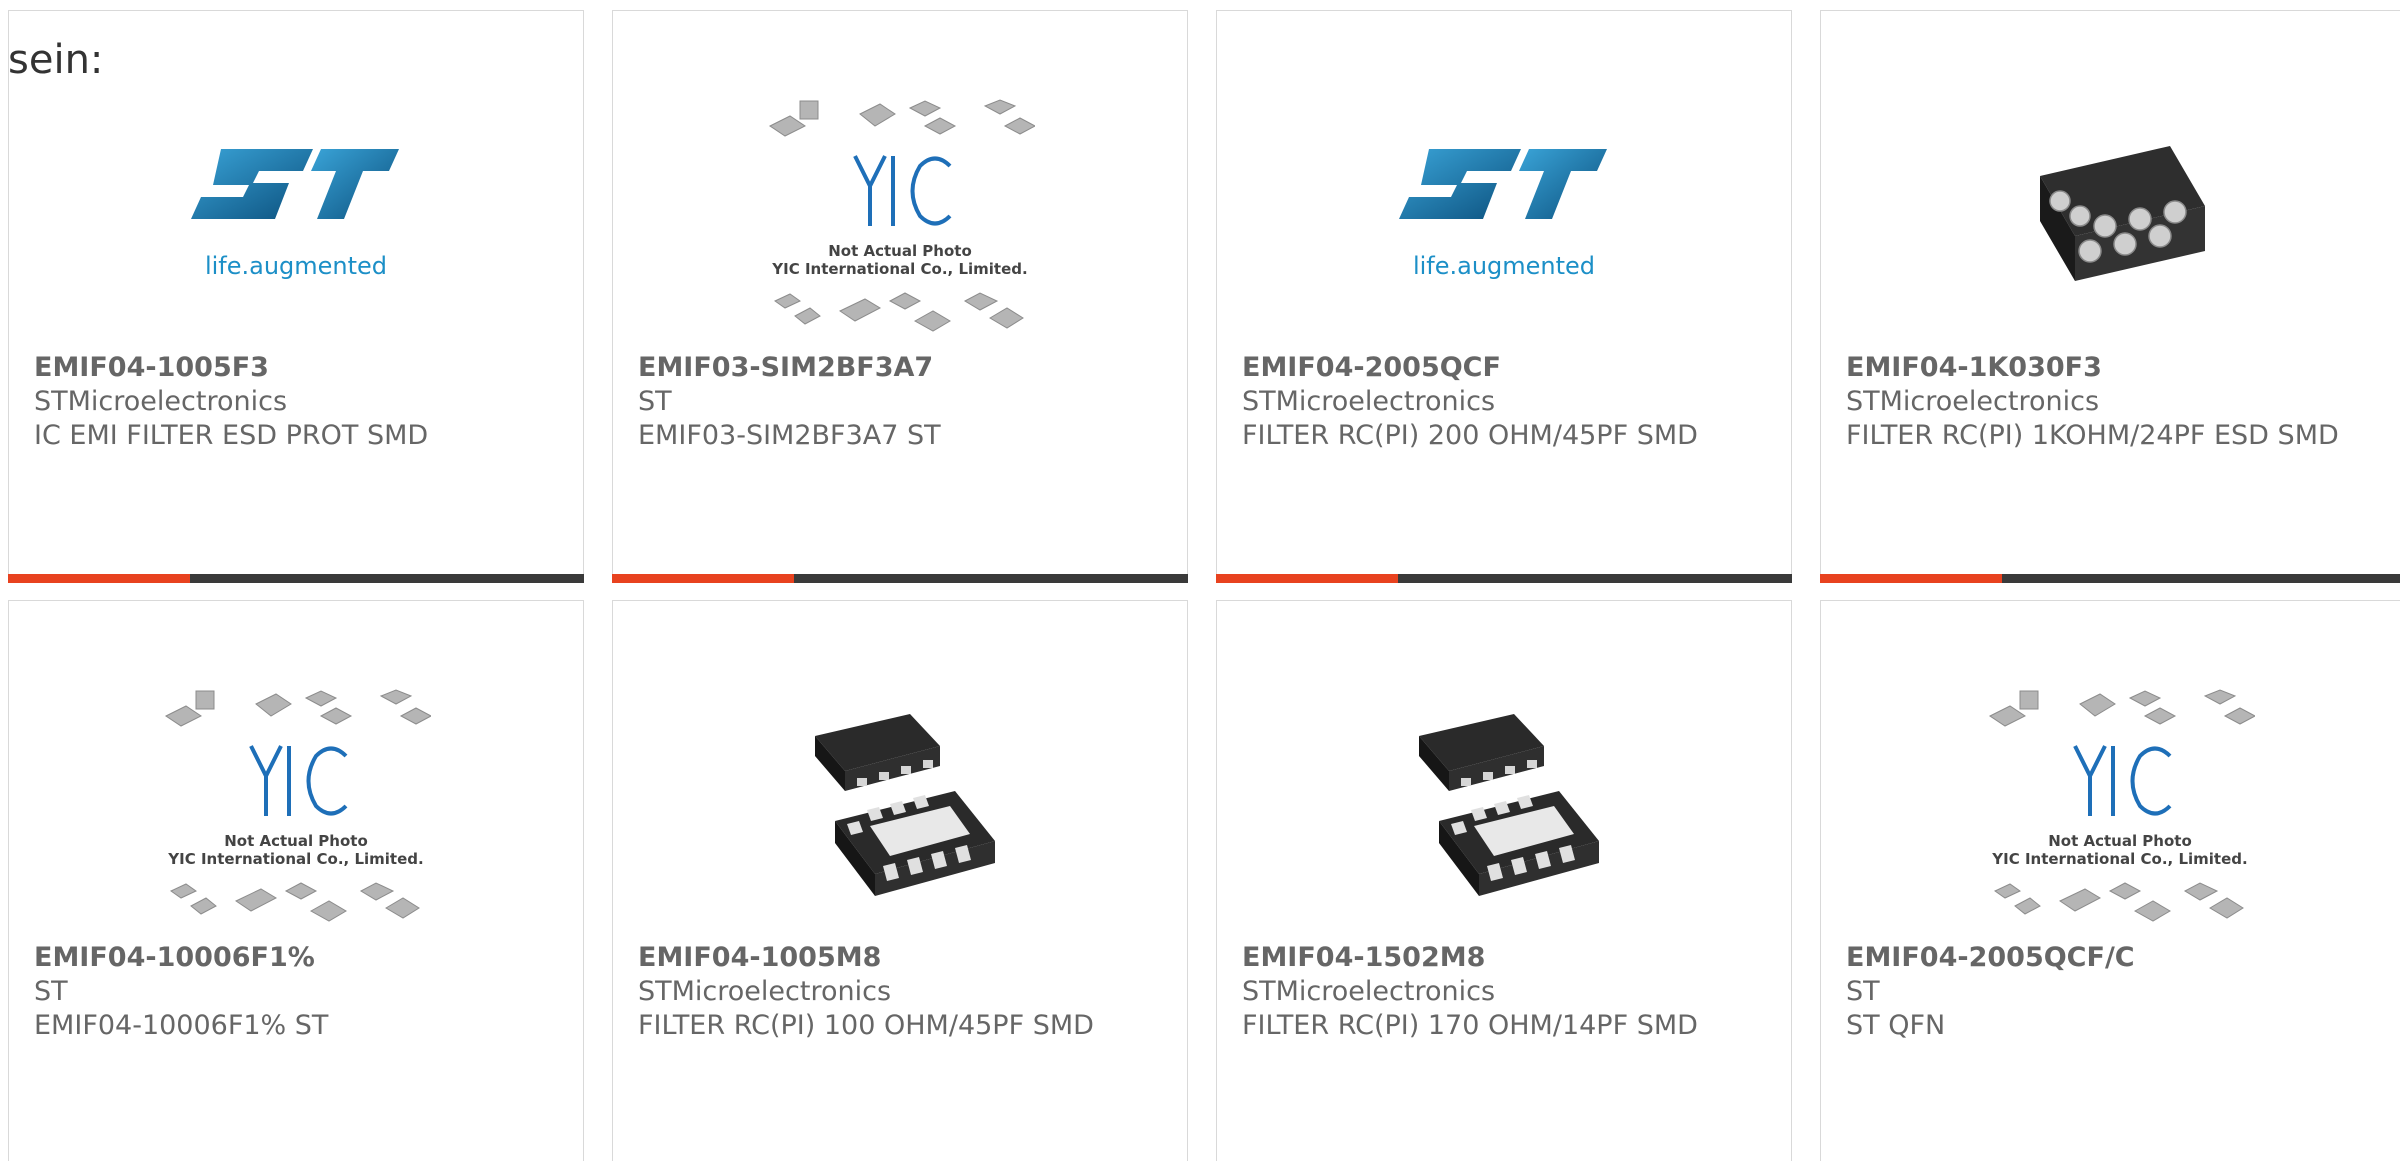  I want to click on product-info: EMIF03-SIM2BF3A7 ST EMIF03-SIM2BF3A7 ST, so click(900, 402).